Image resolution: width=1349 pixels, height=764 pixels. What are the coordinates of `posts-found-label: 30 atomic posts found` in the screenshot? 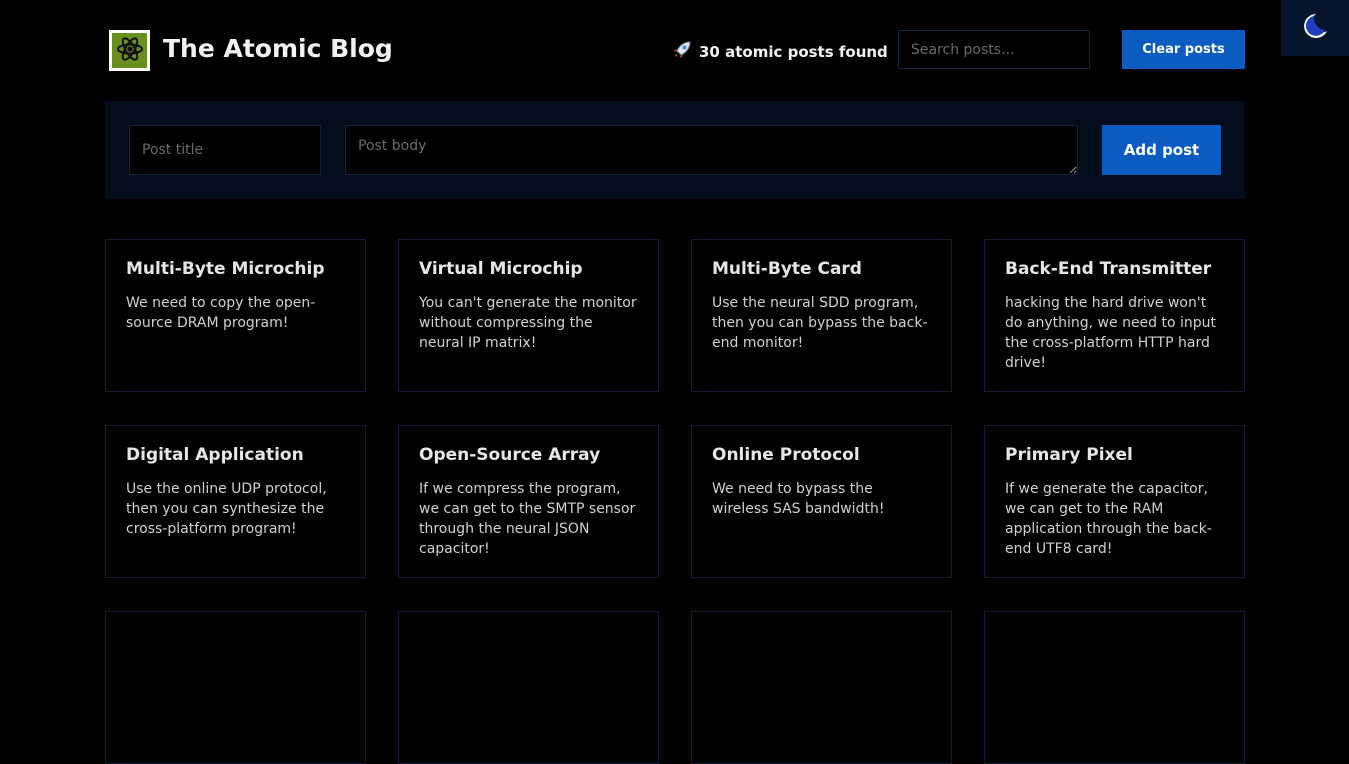 It's located at (793, 52).